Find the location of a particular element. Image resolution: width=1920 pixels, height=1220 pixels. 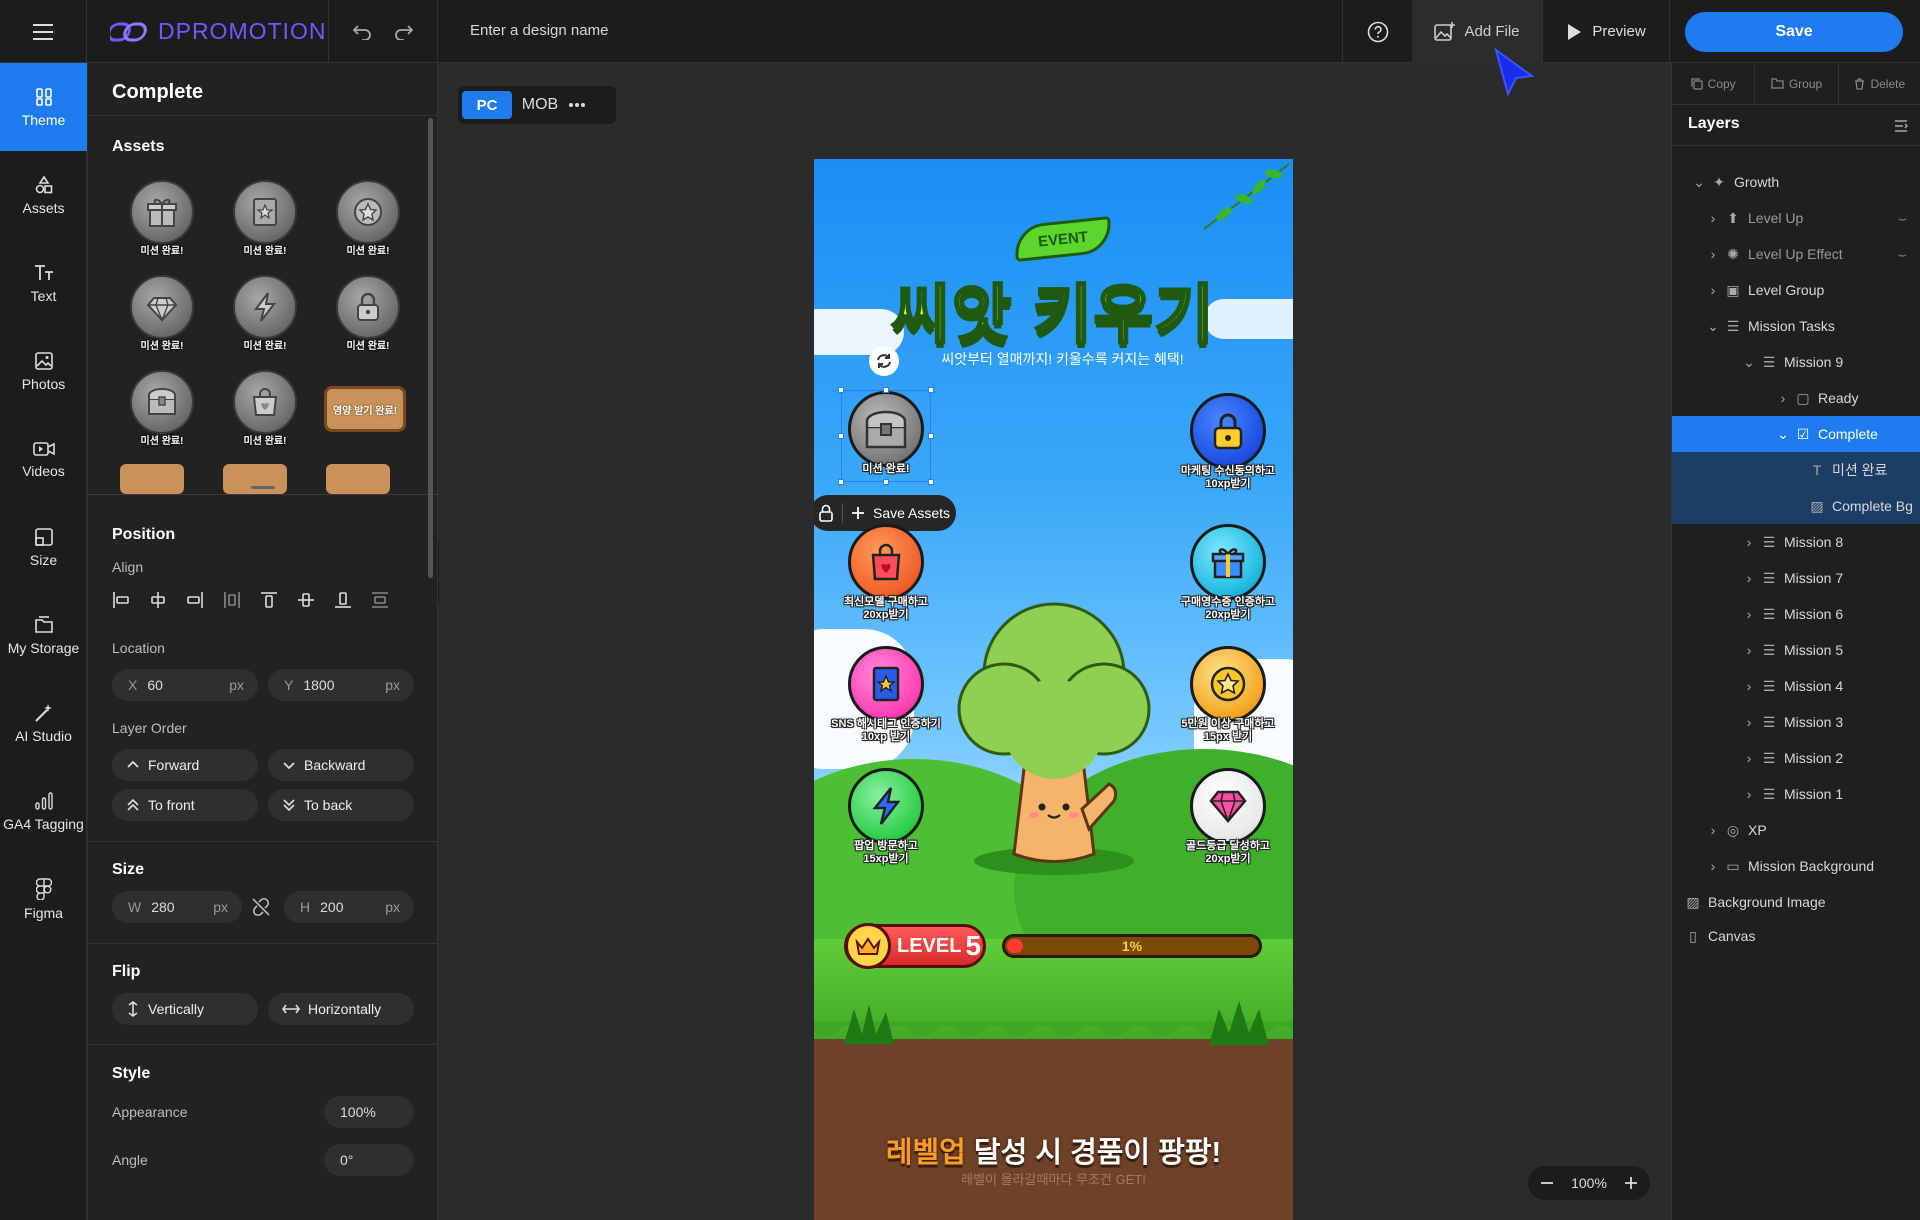

align-right-icon is located at coordinates (195, 600).